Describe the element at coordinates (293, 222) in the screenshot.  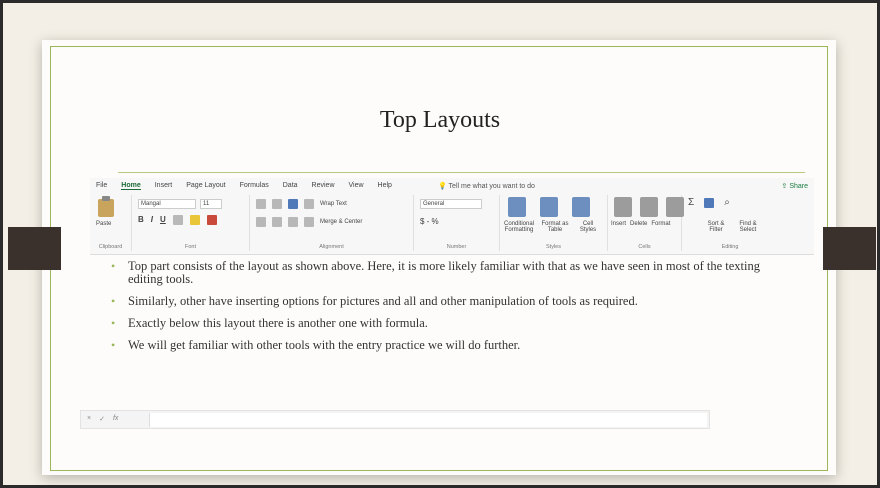
I see `align-right-icon` at that location.